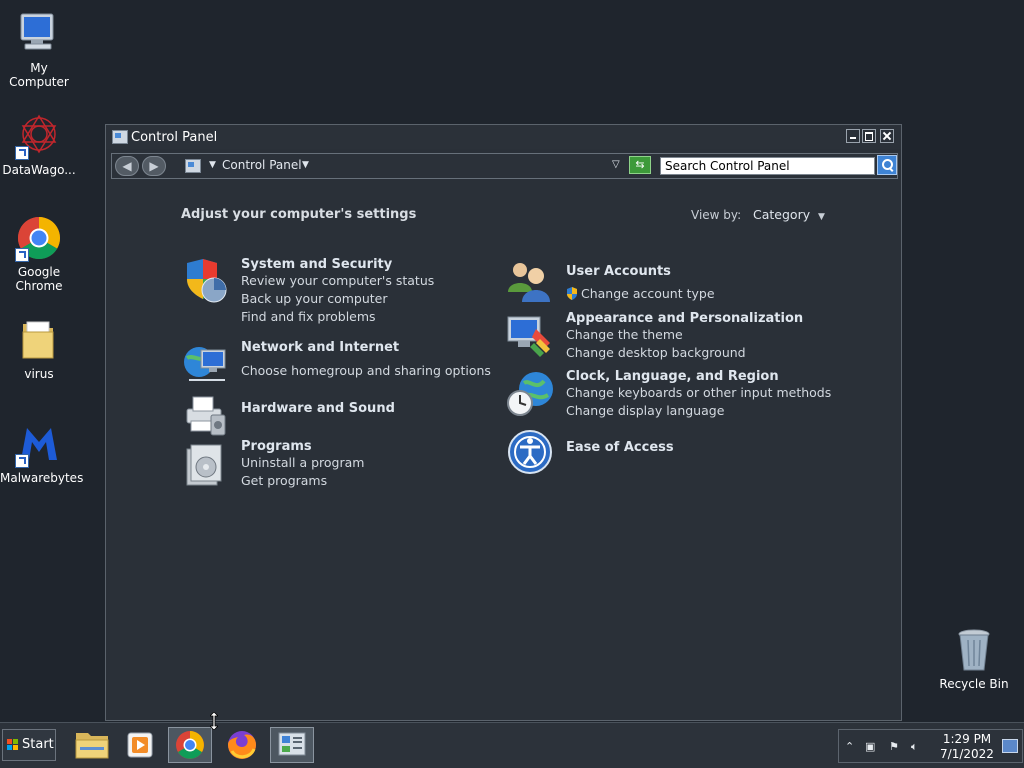 The width and height of the screenshot is (1024, 768). I want to click on desktop-icon-label: Google Chrome, so click(39, 279).